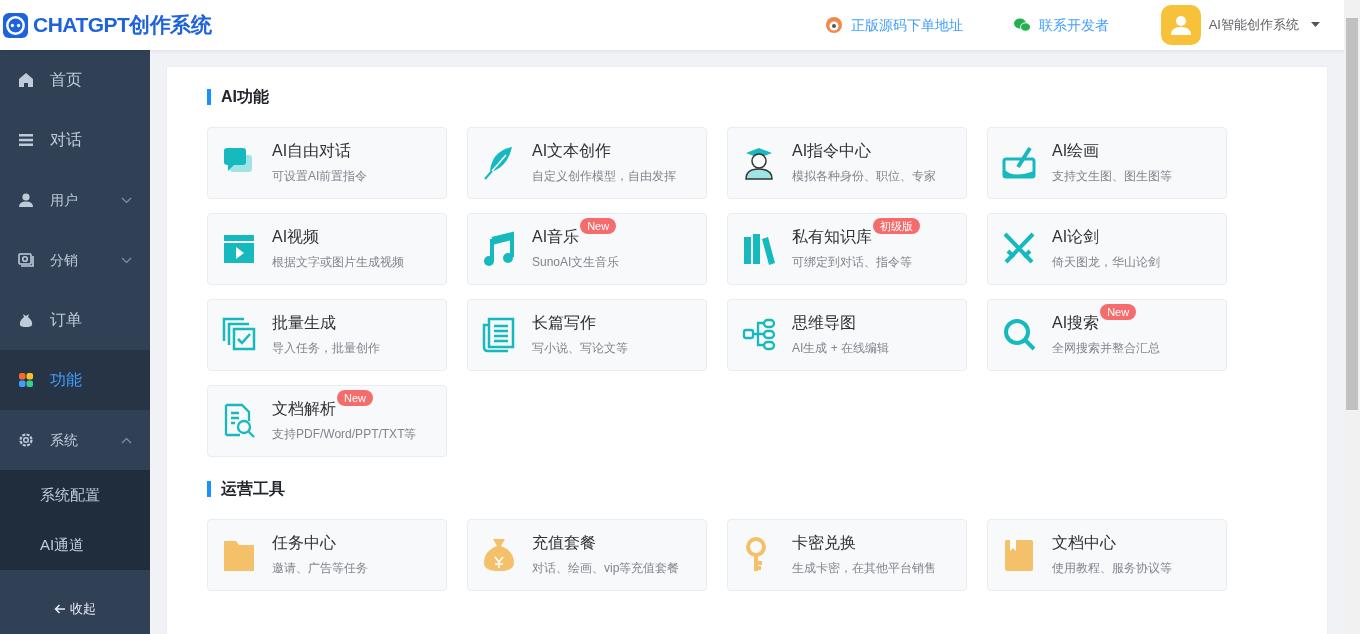 Image resolution: width=1360 pixels, height=634 pixels. I want to click on card-description: SunoAI文生音乐, so click(576, 262).